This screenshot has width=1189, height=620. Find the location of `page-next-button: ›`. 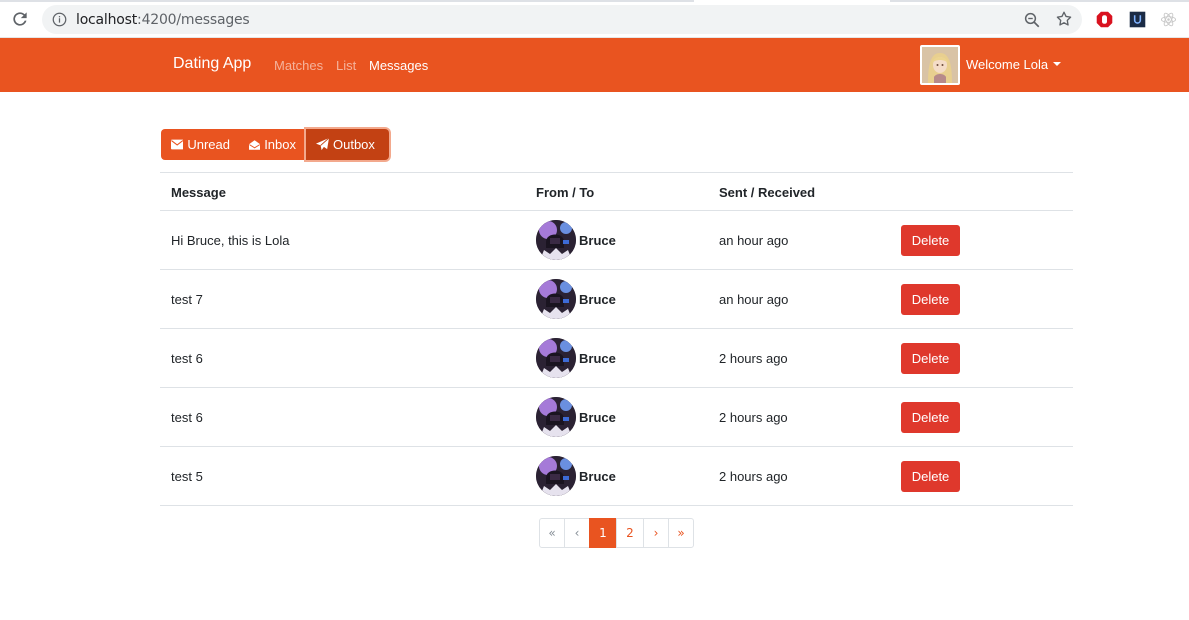

page-next-button: › is located at coordinates (656, 533).